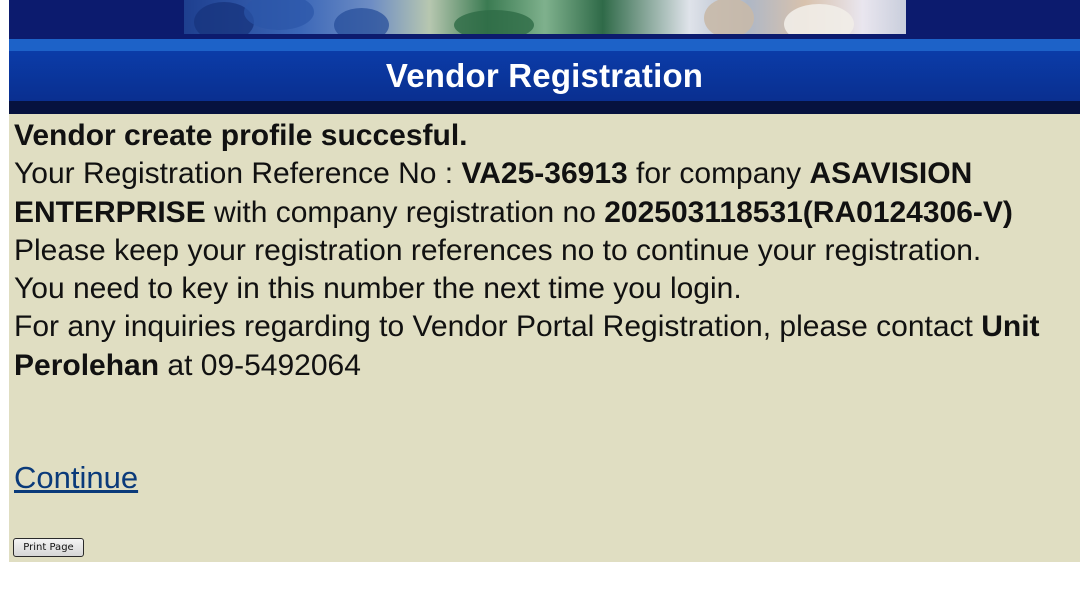 The height and width of the screenshot is (596, 1080). What do you see at coordinates (808, 212) in the screenshot?
I see `company-registration-no: 202503118531(RA0124306-V)` at bounding box center [808, 212].